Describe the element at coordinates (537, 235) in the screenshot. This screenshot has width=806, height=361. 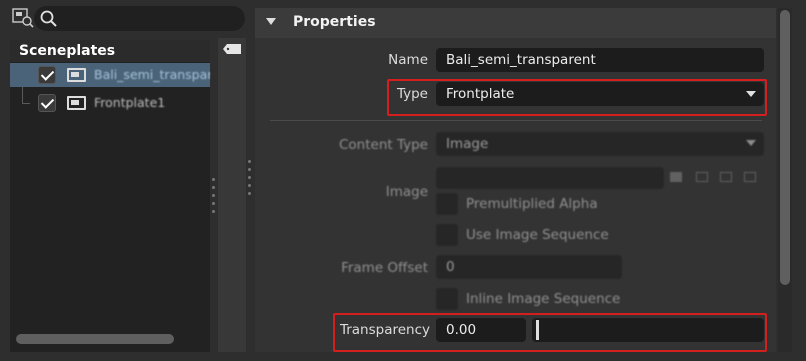
I see `use-image-sequence-label: Use Image Sequence` at that location.